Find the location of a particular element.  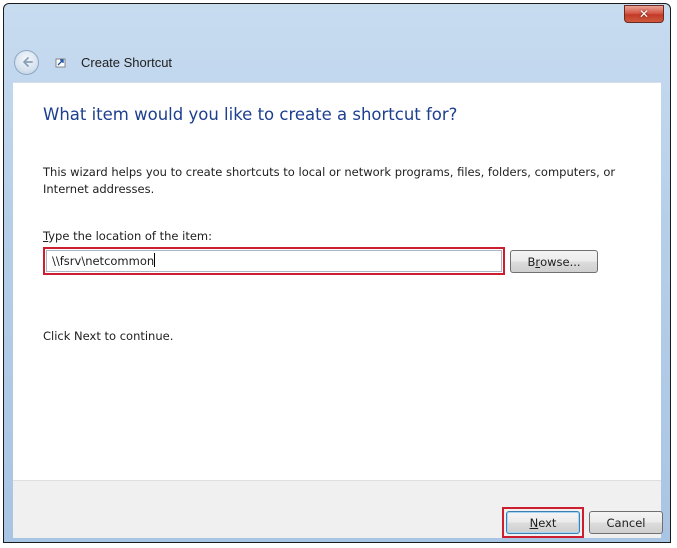

location-input: \\fsrv\netcommon is located at coordinates (274, 261).